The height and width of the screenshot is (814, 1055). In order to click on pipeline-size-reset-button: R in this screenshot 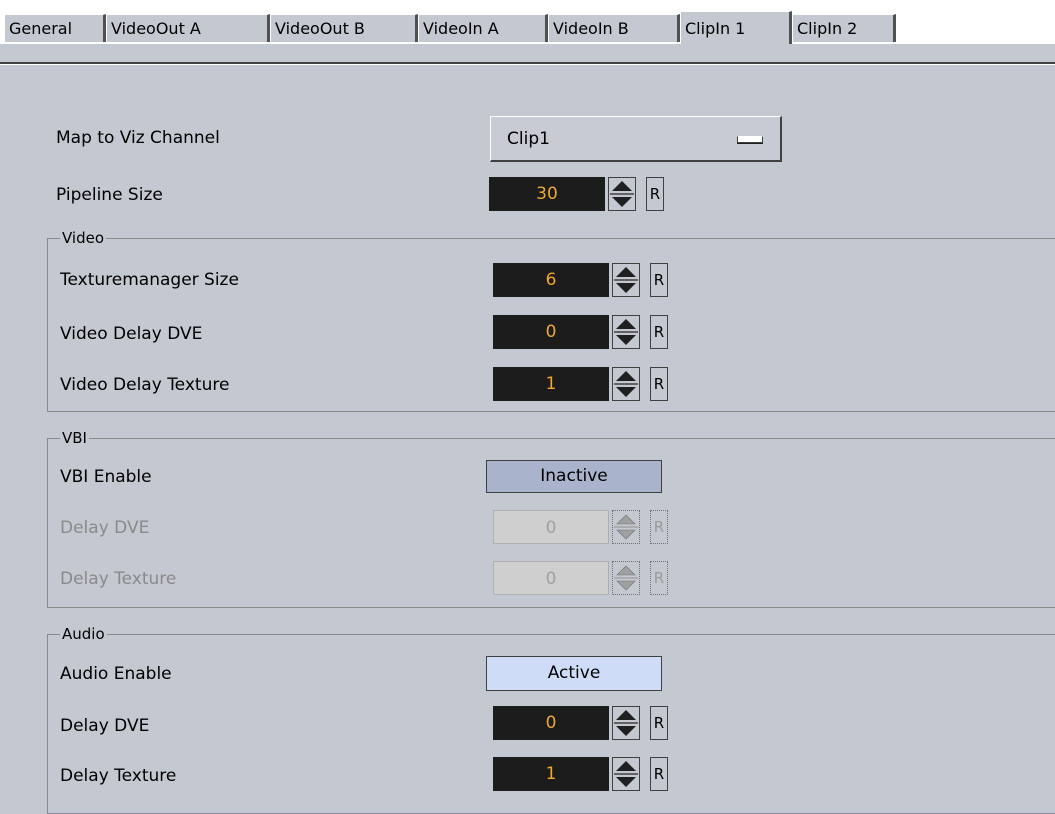, I will do `click(655, 194)`.